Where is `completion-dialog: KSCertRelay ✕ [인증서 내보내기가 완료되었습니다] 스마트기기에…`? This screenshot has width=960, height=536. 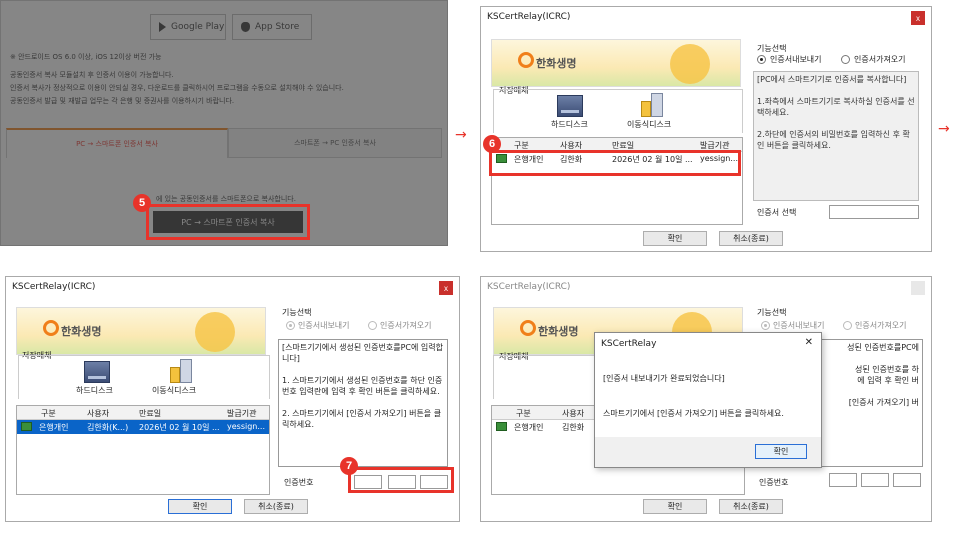
completion-dialog: KSCertRelay ✕ [인증서 내보내기가 완료되었습니다] 스마트기기에… is located at coordinates (708, 400).